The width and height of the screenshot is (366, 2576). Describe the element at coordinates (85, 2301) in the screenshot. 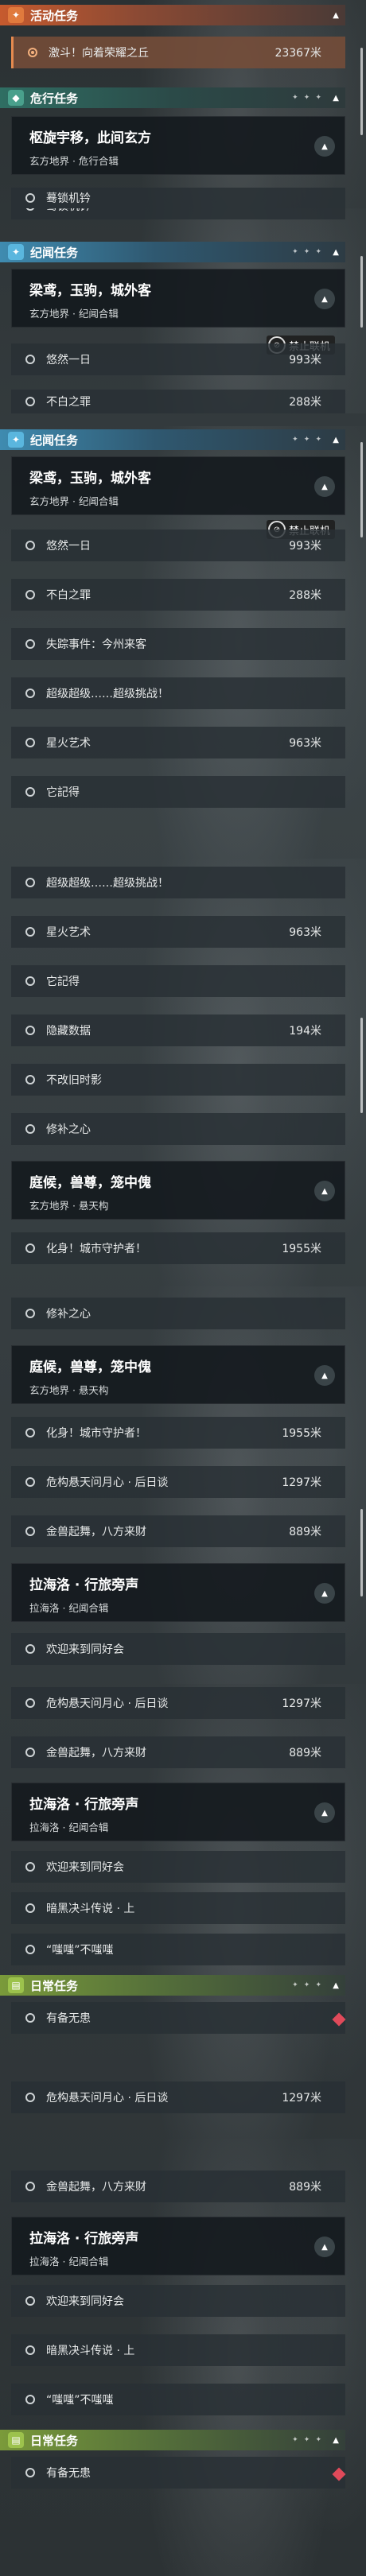

I see `quest-item-label: 欢迎来到同好会` at that location.